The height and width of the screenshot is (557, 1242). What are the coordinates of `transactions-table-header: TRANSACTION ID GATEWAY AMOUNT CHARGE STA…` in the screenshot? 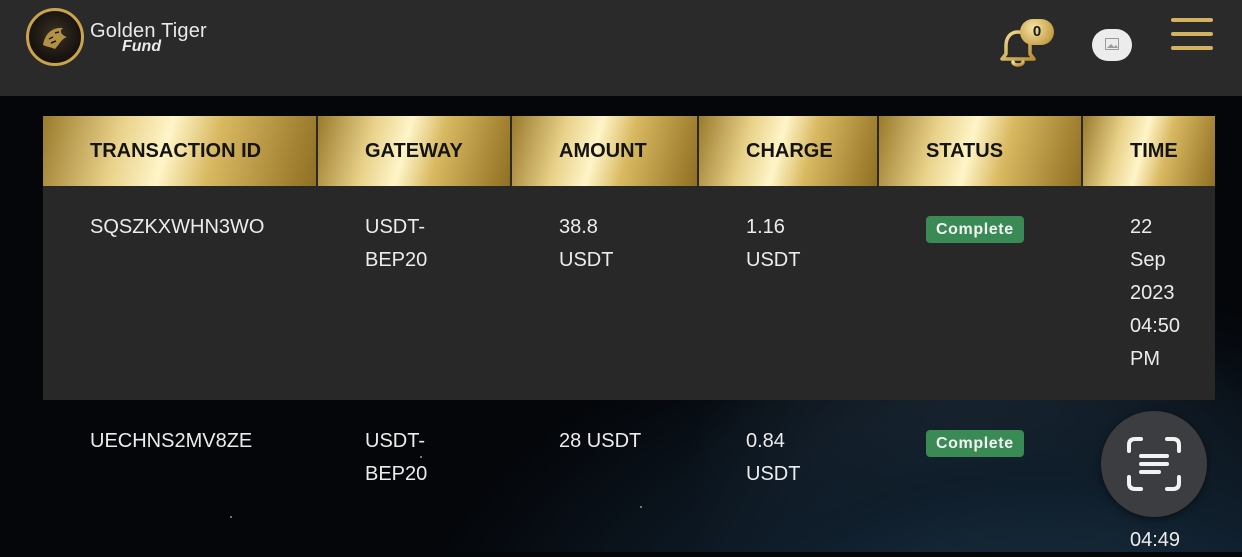 It's located at (629, 151).